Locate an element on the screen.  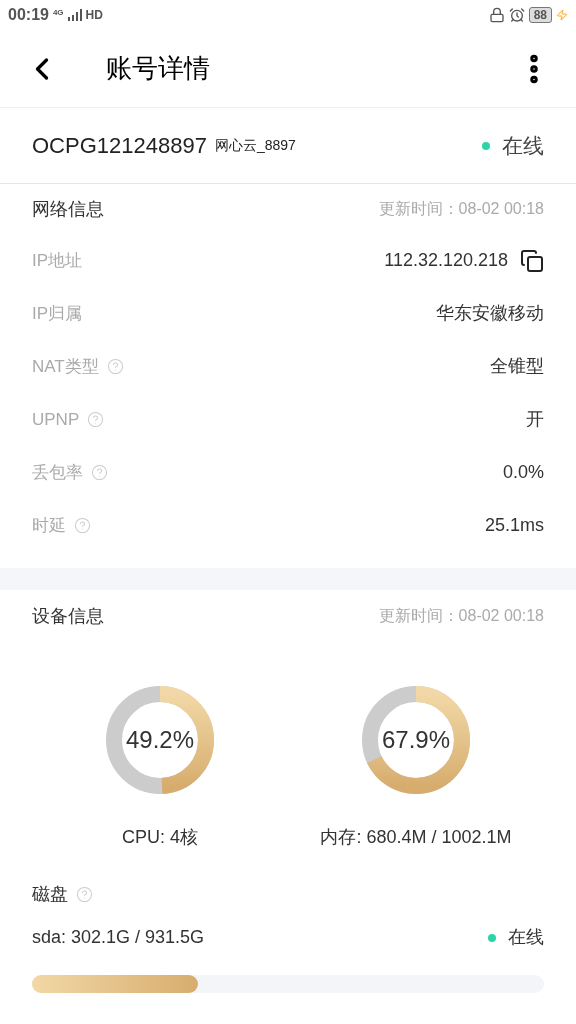
alarm-icon is located at coordinates (516, 15).